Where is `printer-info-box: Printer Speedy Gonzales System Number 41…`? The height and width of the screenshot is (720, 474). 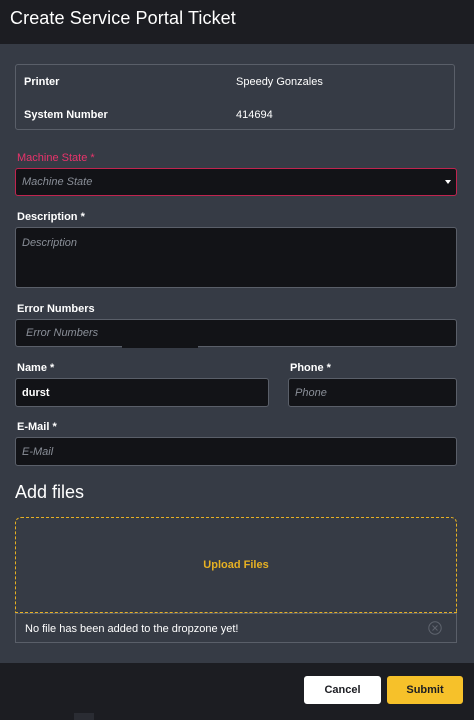
printer-info-box: Printer Speedy Gonzales System Number 41… is located at coordinates (235, 97).